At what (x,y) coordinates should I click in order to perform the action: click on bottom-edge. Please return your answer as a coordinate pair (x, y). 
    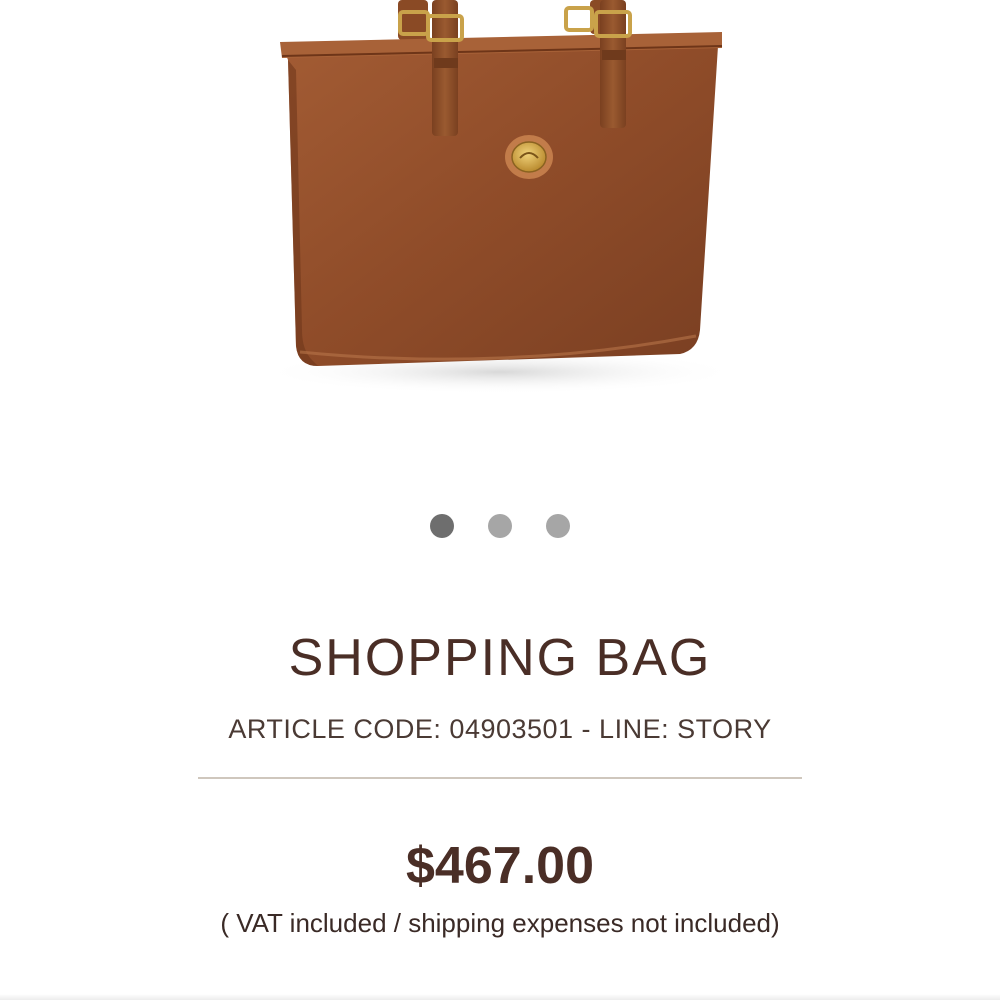
    Looking at the image, I should click on (500, 997).